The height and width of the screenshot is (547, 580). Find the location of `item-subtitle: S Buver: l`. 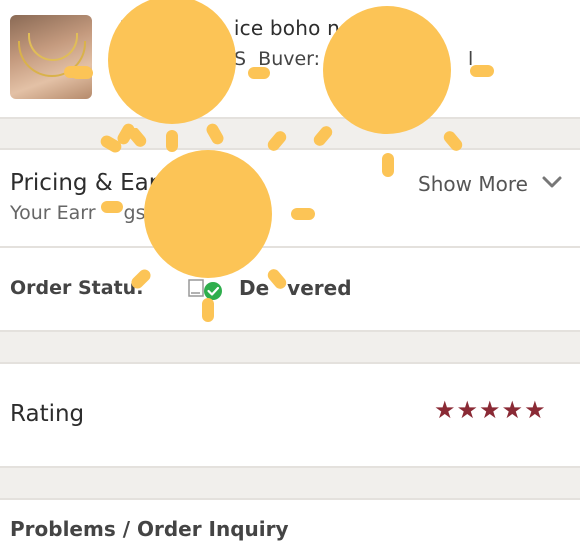

item-subtitle: S Buver: l is located at coordinates (354, 59).